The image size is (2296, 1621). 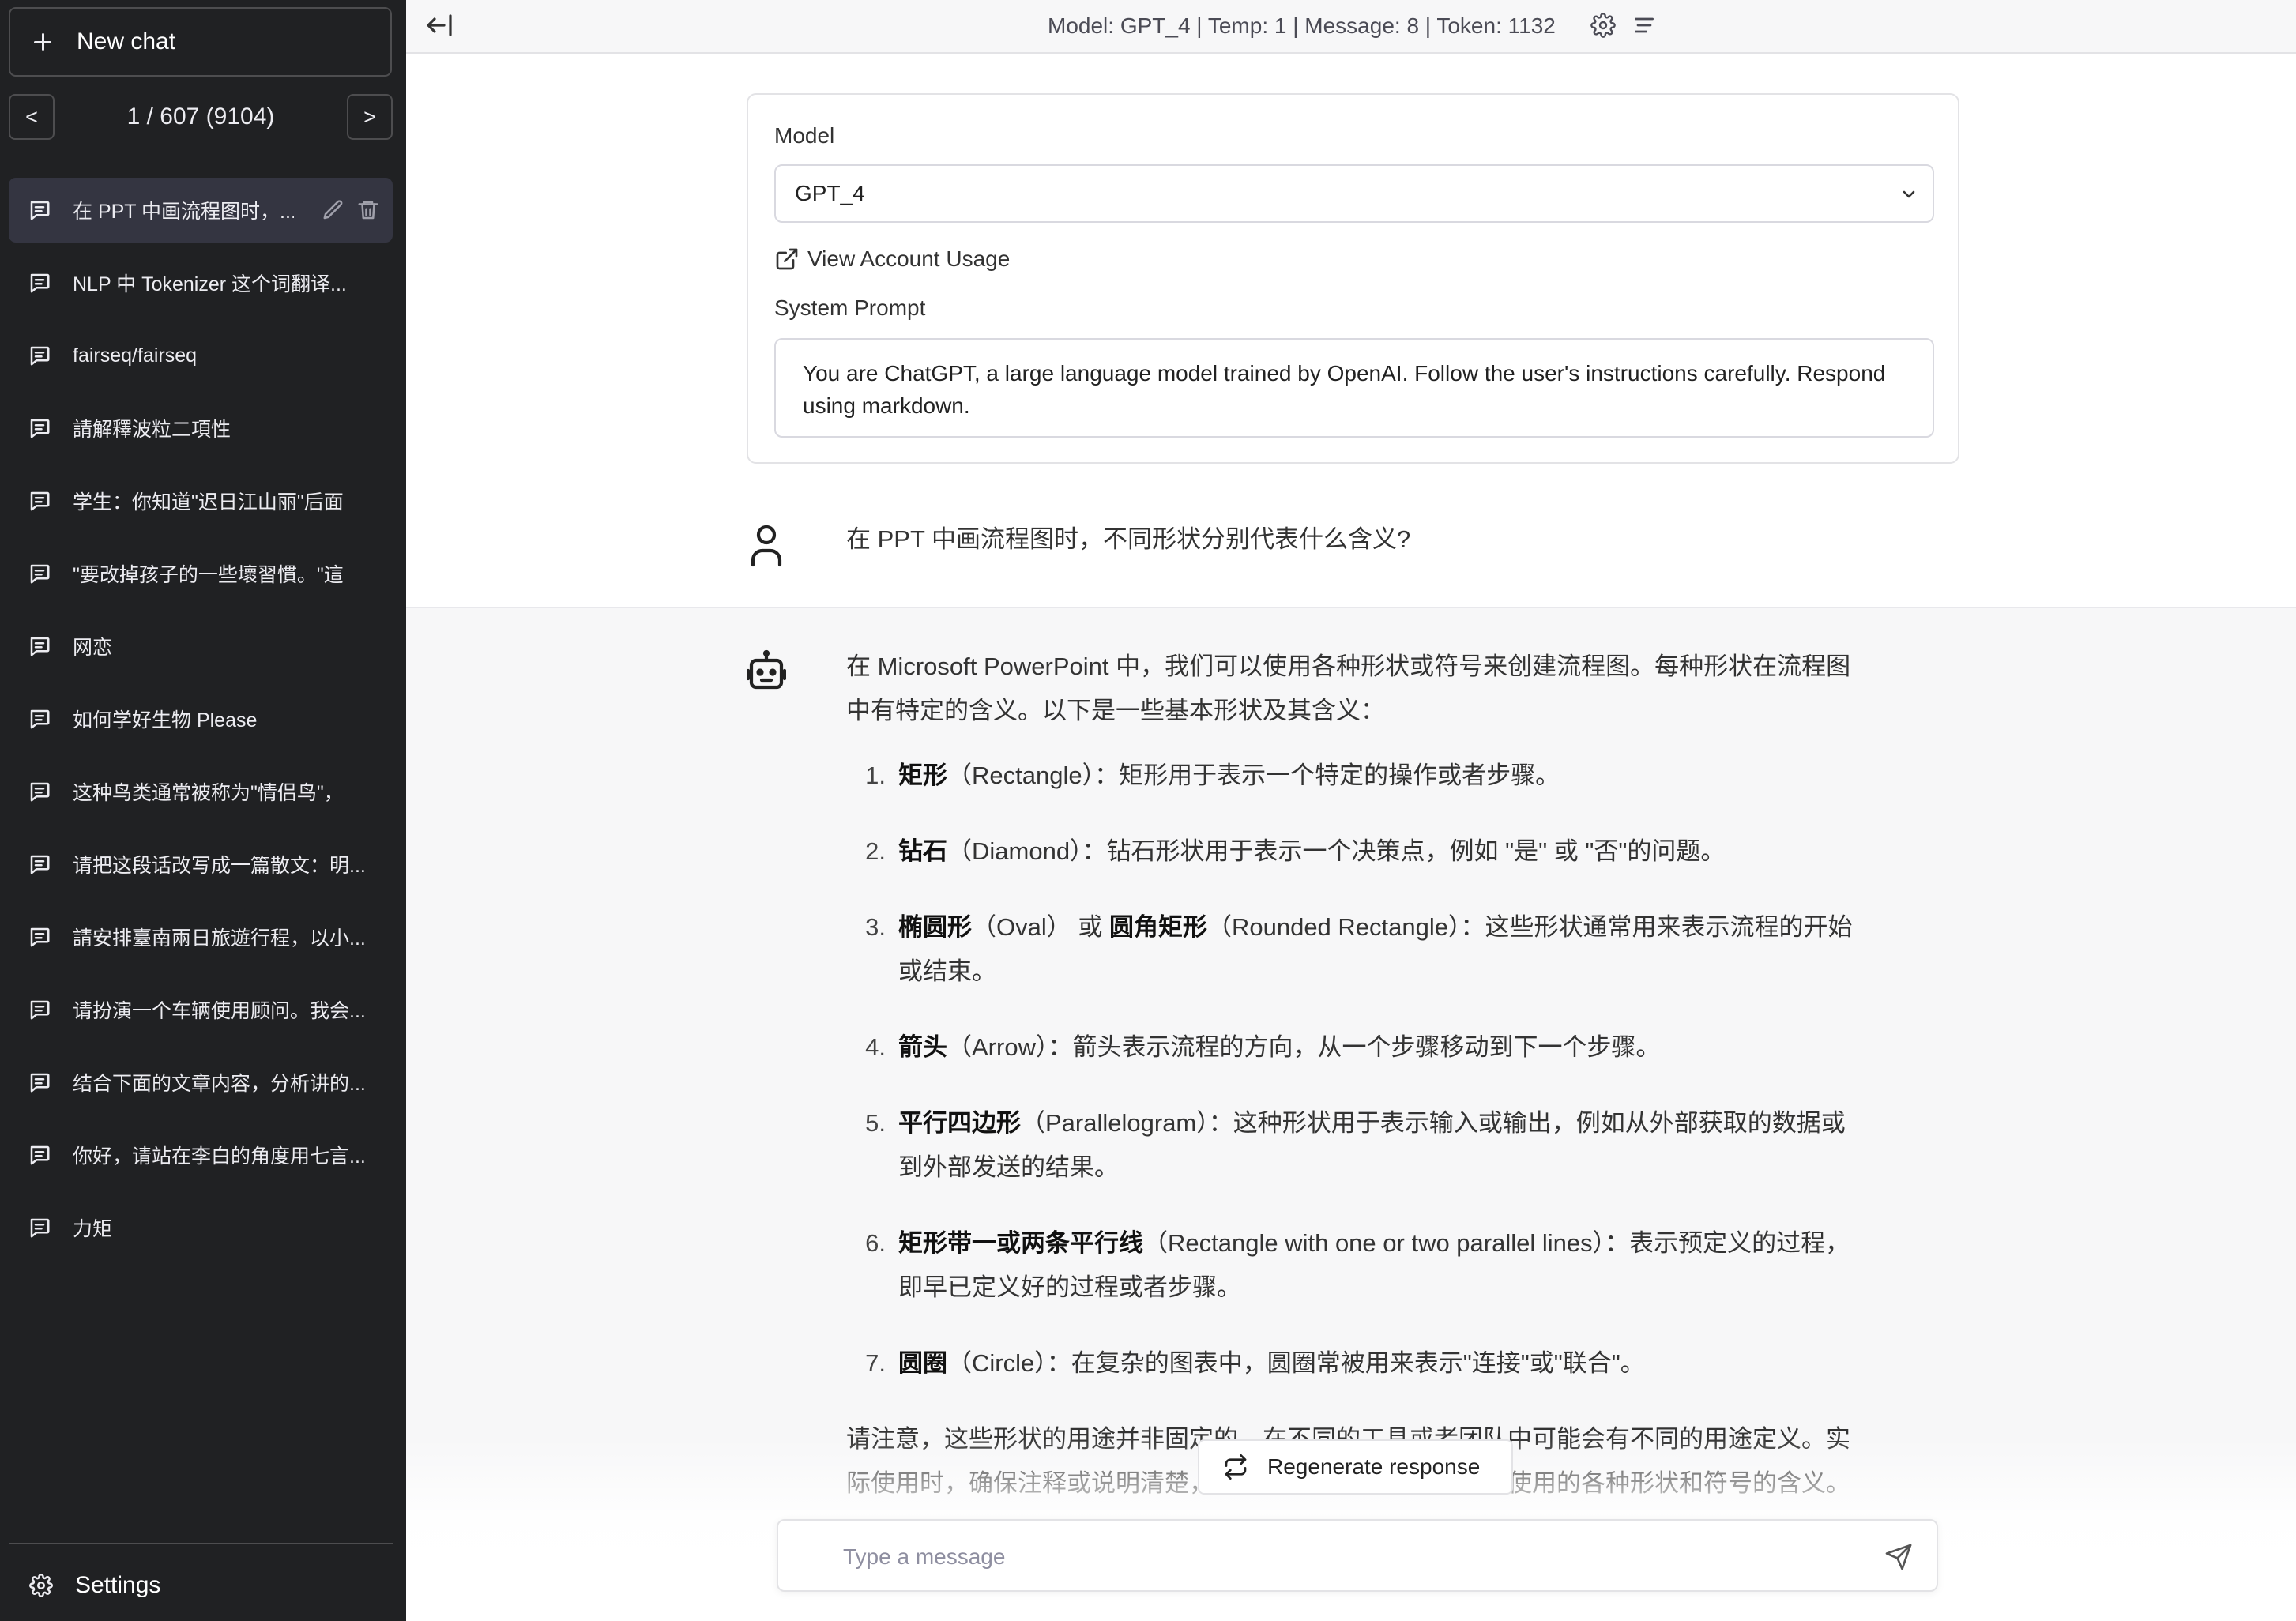 What do you see at coordinates (1374, 1466) in the screenshot?
I see `regenerate-response-label: Regenerate response` at bounding box center [1374, 1466].